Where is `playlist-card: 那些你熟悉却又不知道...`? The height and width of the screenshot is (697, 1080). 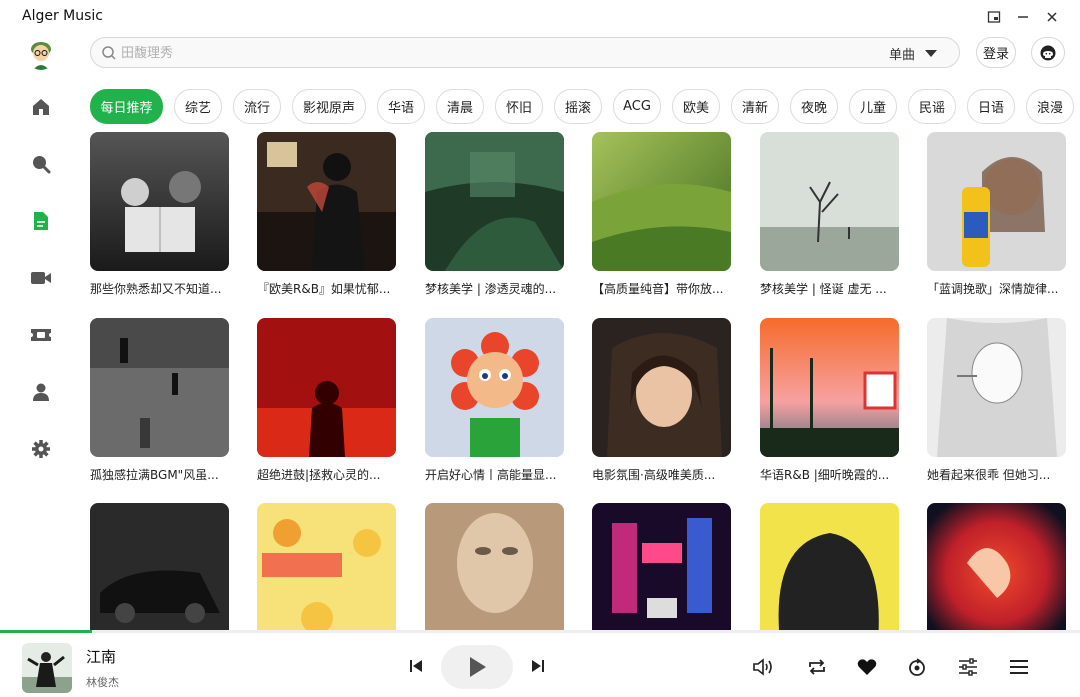 playlist-card: 那些你熟悉却又不知道... is located at coordinates (160, 214).